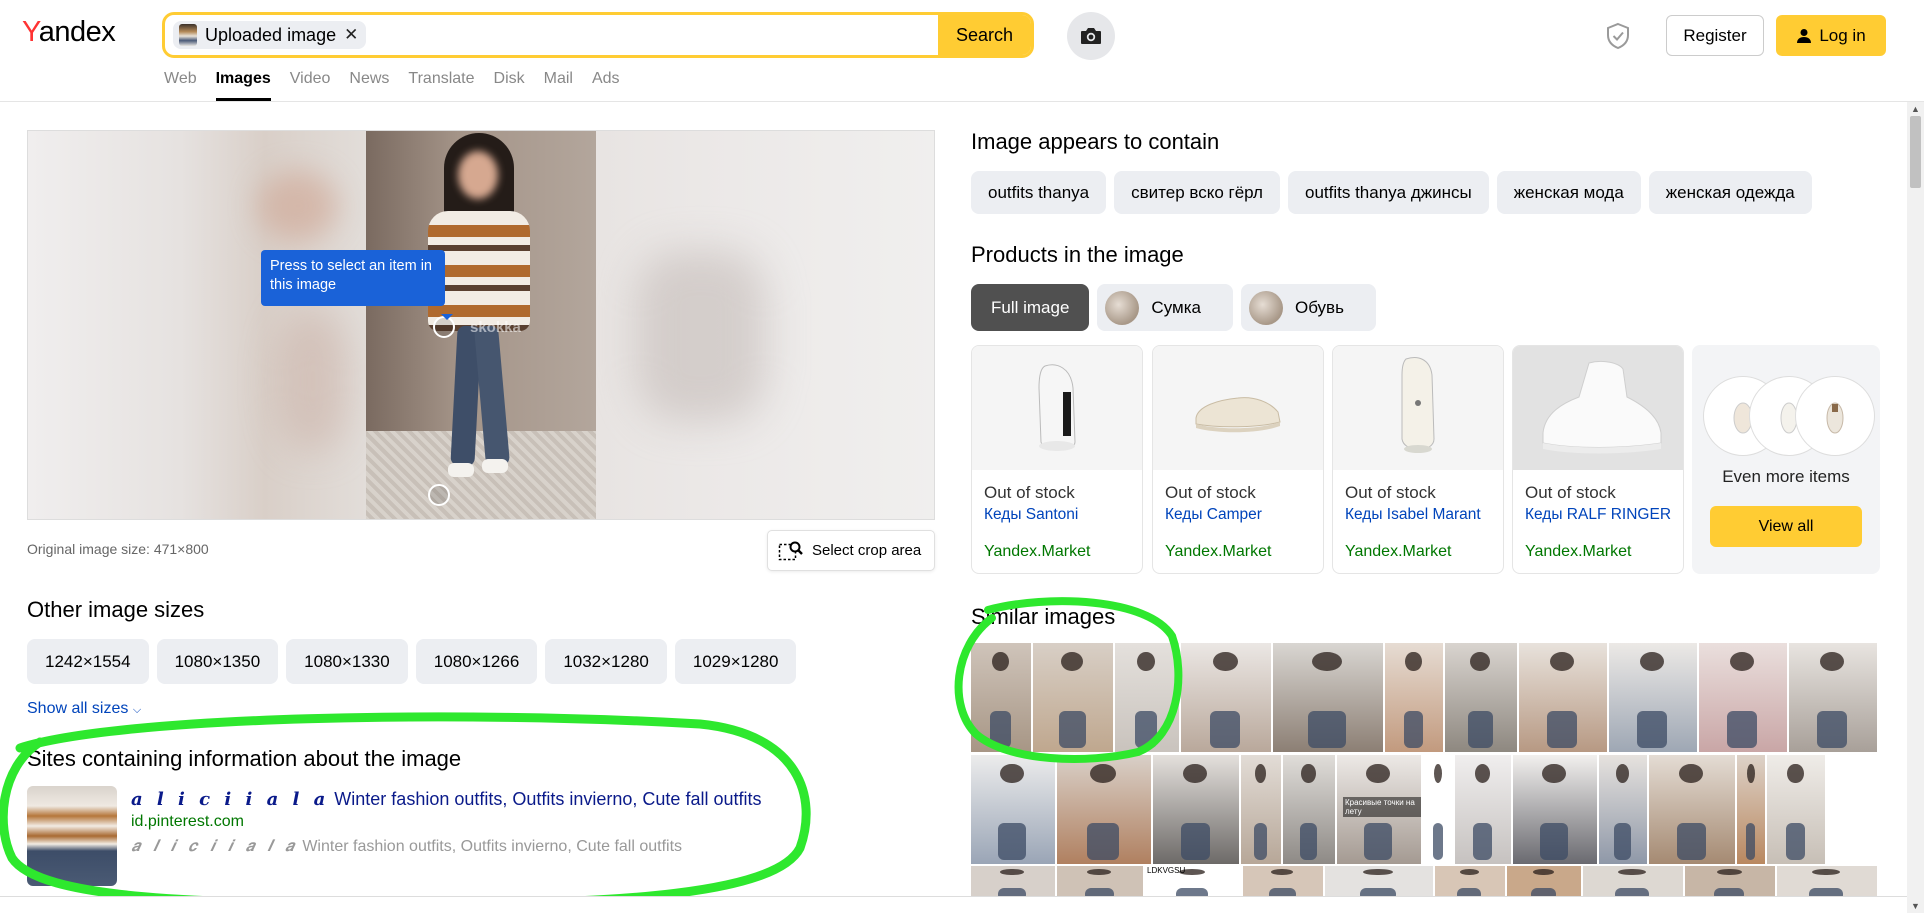 The height and width of the screenshot is (913, 1924). What do you see at coordinates (1915, 152) in the screenshot?
I see `scrollbar-thumb` at bounding box center [1915, 152].